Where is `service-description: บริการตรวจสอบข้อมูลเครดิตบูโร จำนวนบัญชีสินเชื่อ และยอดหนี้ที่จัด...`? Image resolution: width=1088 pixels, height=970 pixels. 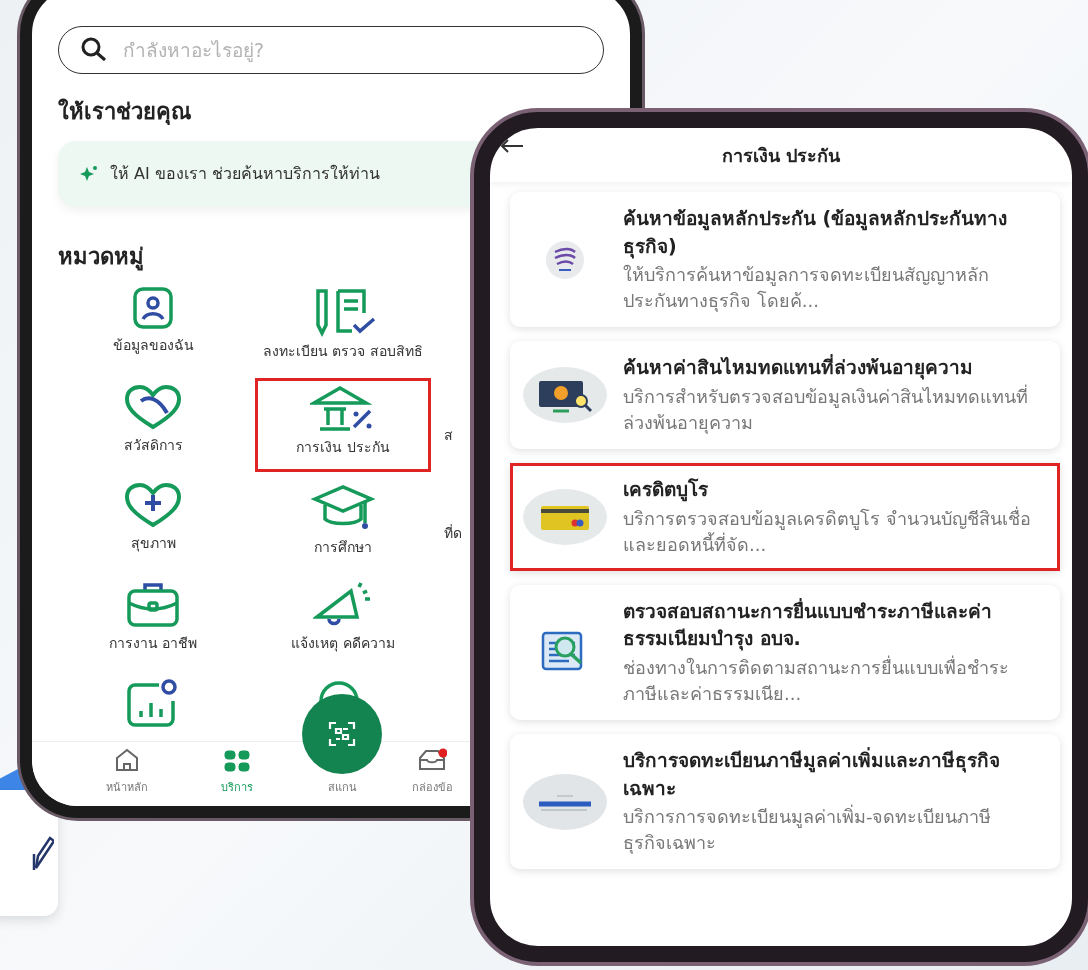
service-description: บริการตรวจสอบข้อมูลเครดิตบูโร จำนวนบัญชีสินเชื่อ และยอดหนี้ที่จัด... is located at coordinates (827, 531).